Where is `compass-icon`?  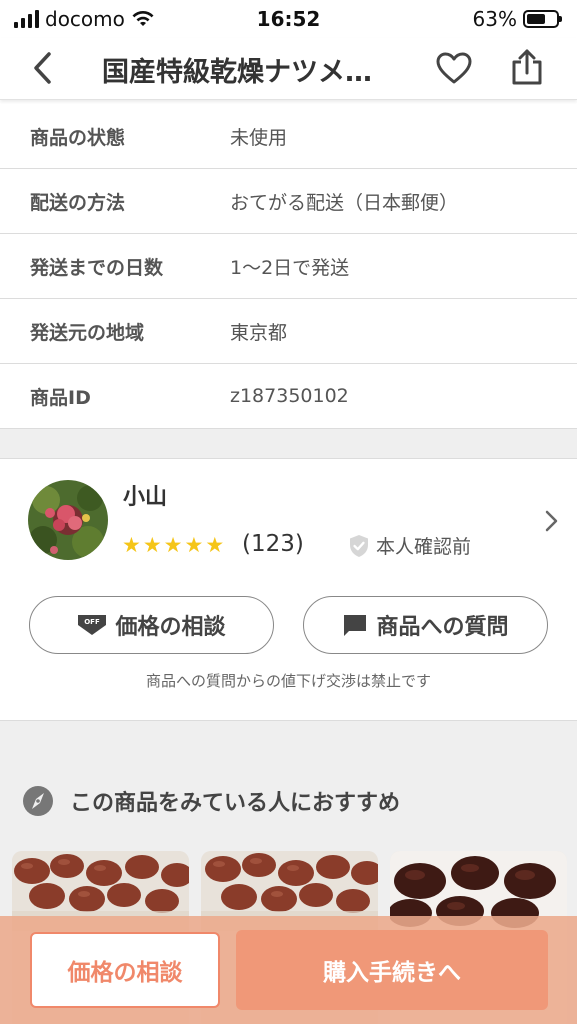 compass-icon is located at coordinates (38, 801).